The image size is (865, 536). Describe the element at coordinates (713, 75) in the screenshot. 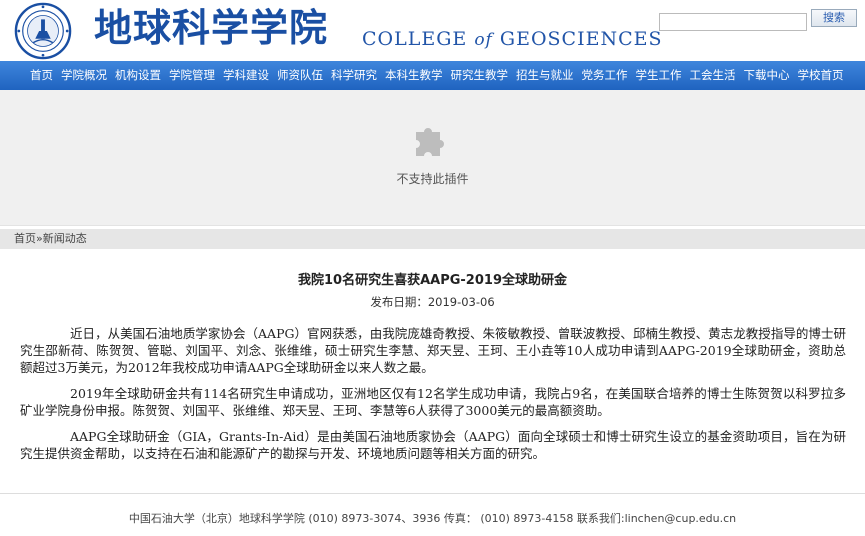

I see `nav-item-union: 工会生活` at that location.